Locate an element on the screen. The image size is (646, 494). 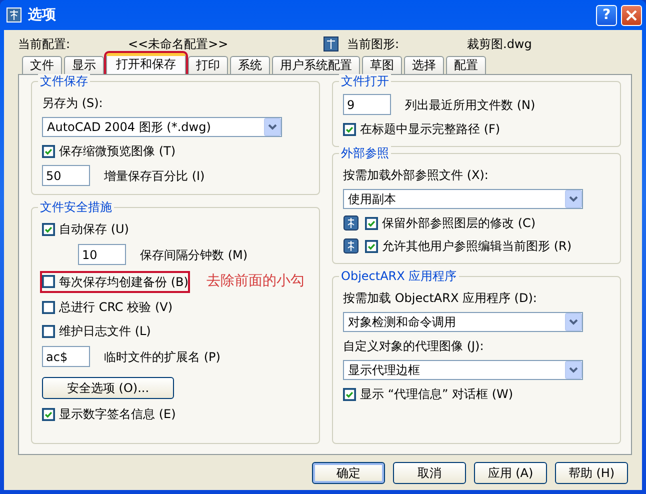
drawing-icon is located at coordinates (331, 44).